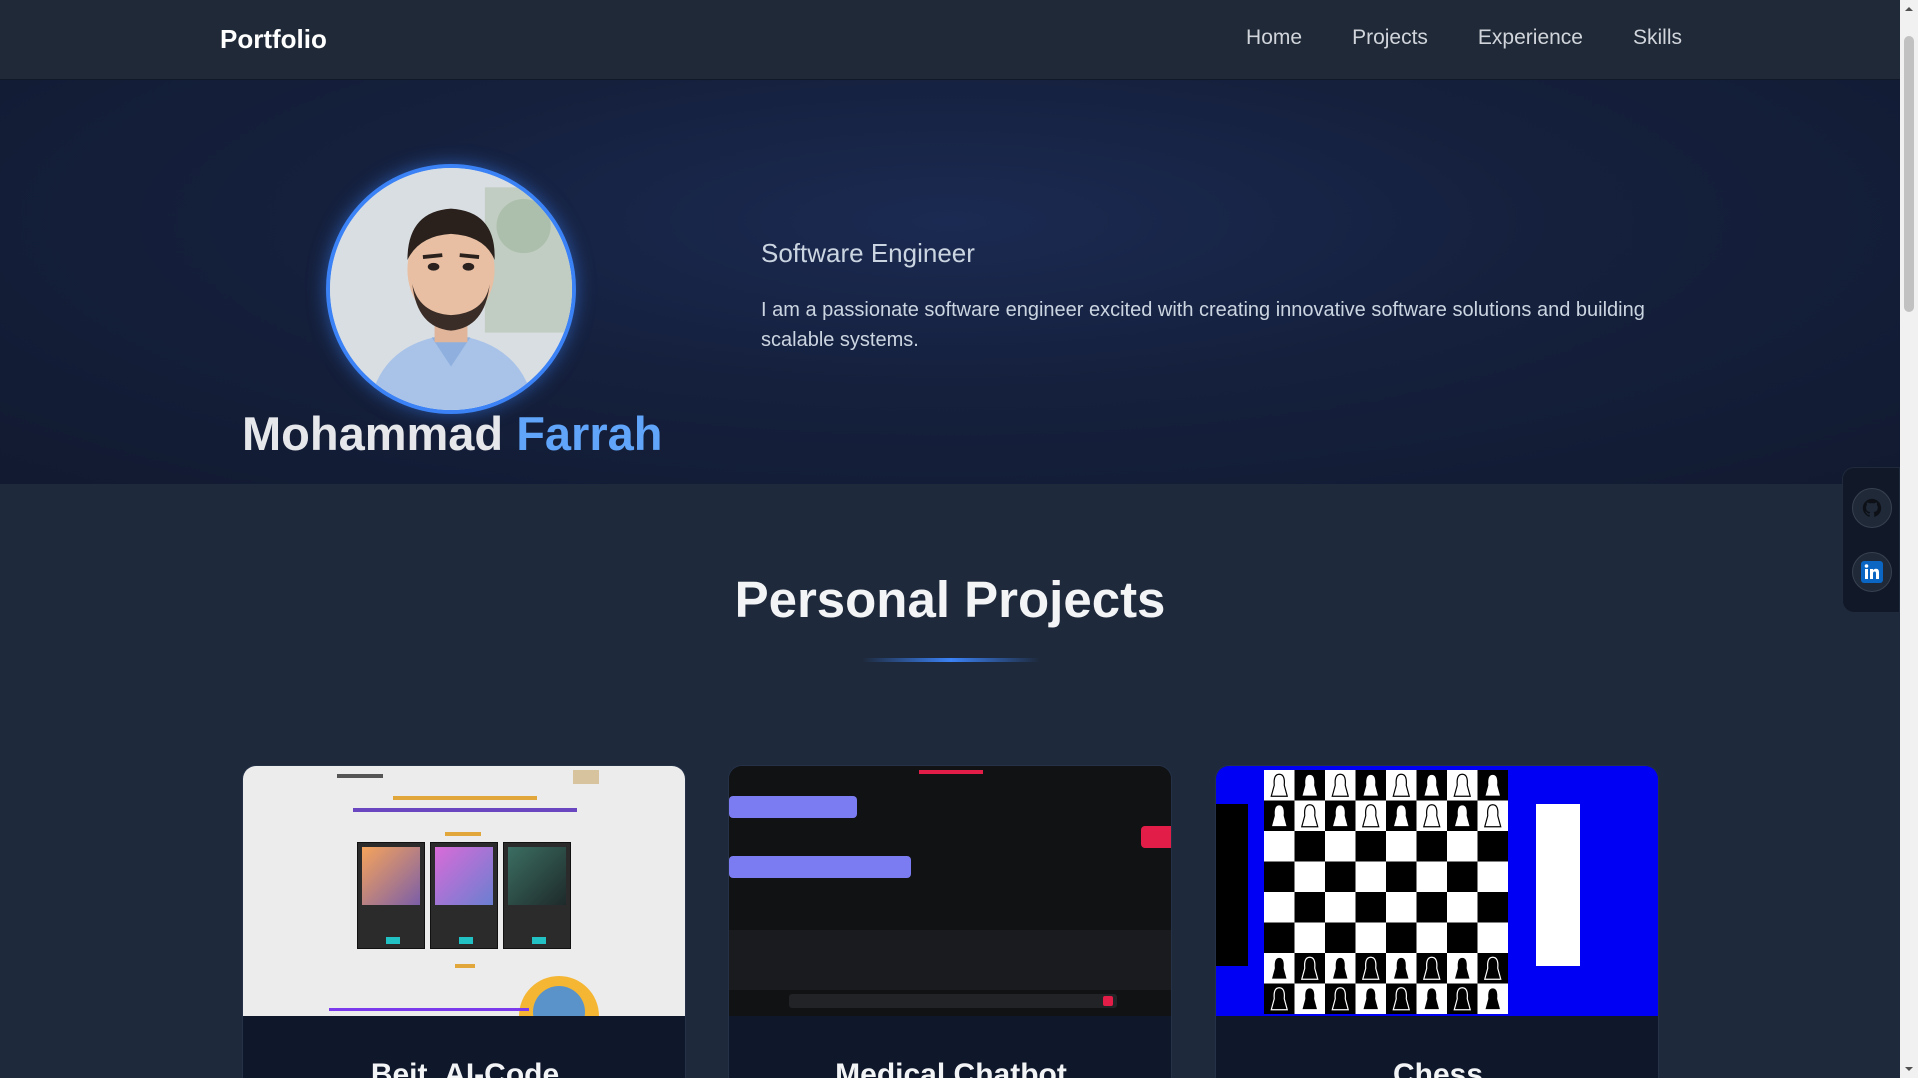  I want to click on projects-section-title: Personal Projects, so click(950, 599).